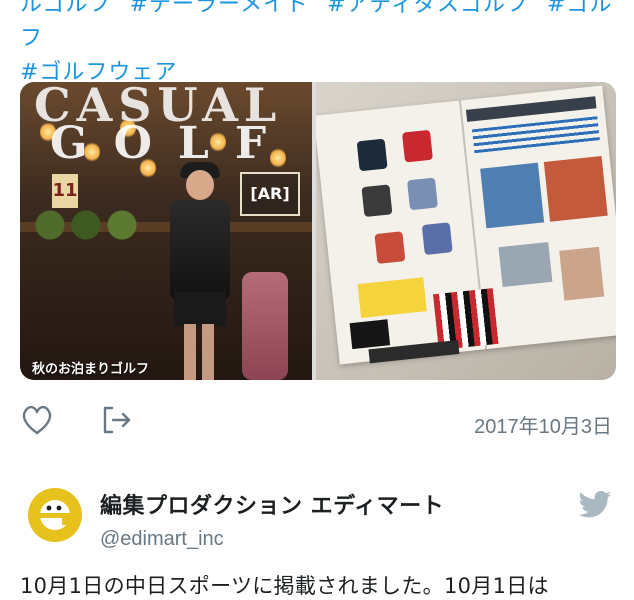  Describe the element at coordinates (392, 297) in the screenshot. I see `spread-promo-box` at that location.